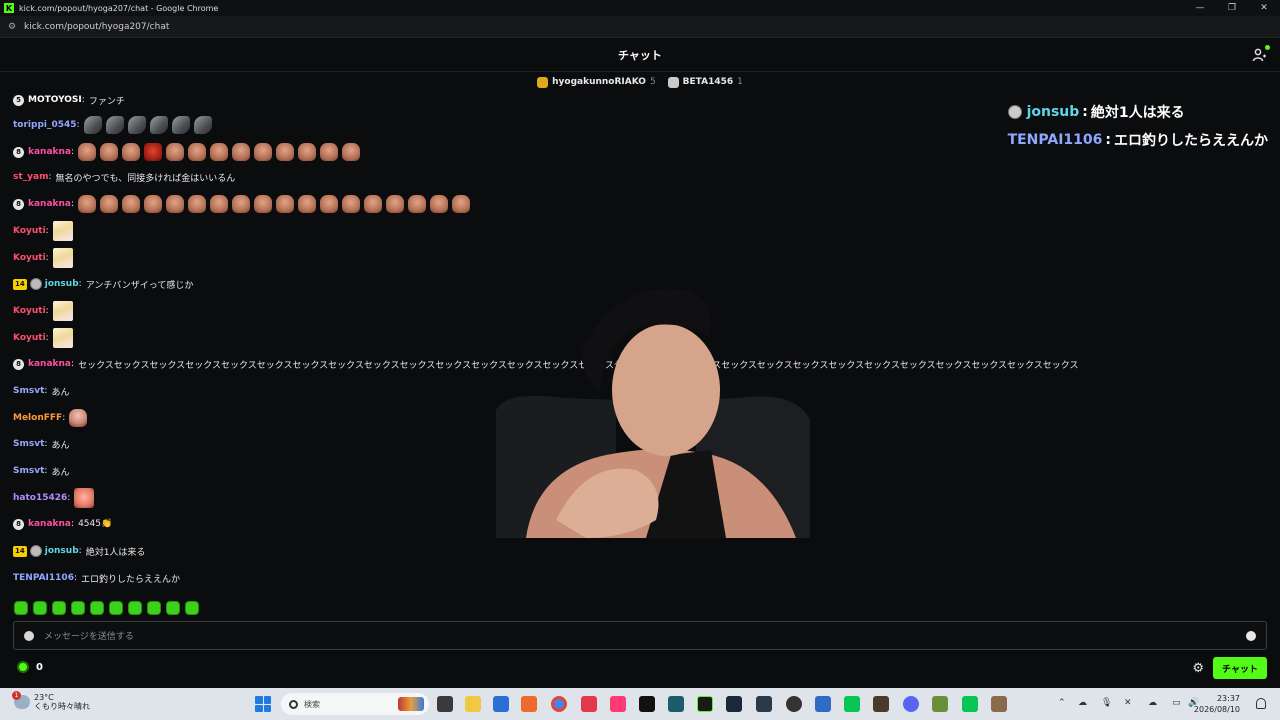  What do you see at coordinates (559, 704) in the screenshot?
I see `chrome-icon` at bounding box center [559, 704].